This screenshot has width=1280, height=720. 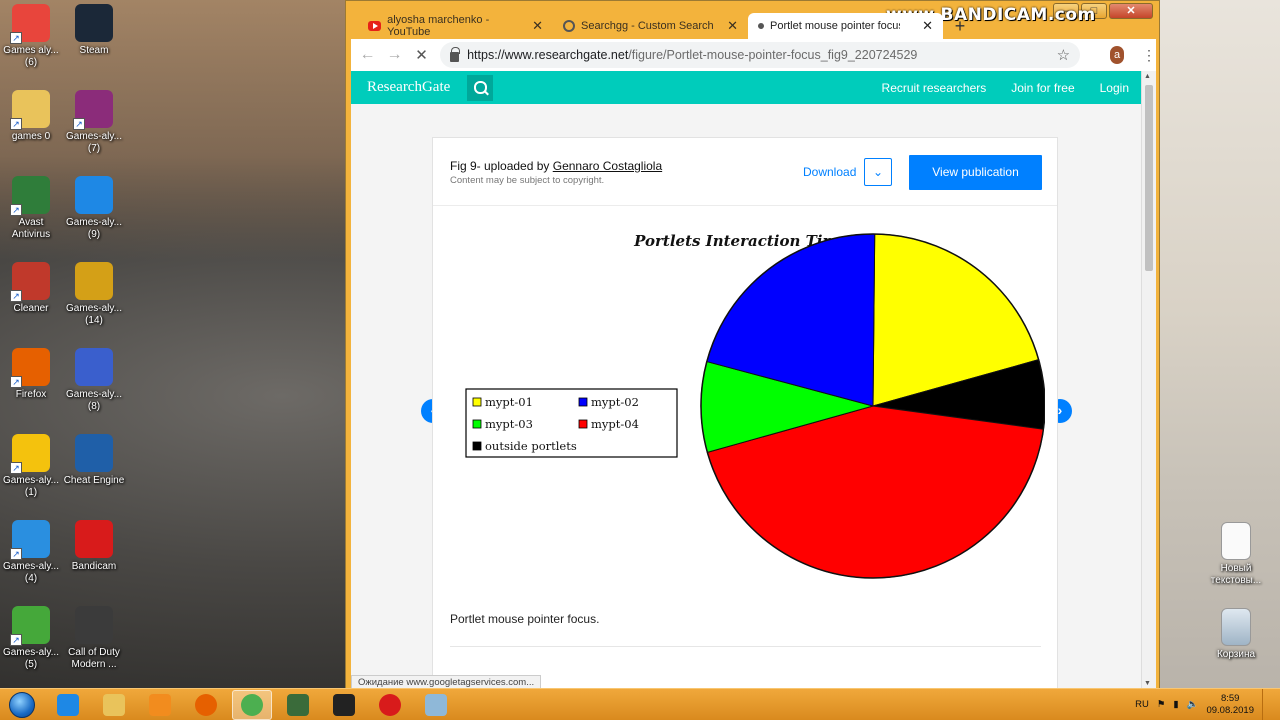 What do you see at coordinates (1131, 11) in the screenshot?
I see `close-window-button: ✕` at bounding box center [1131, 11].